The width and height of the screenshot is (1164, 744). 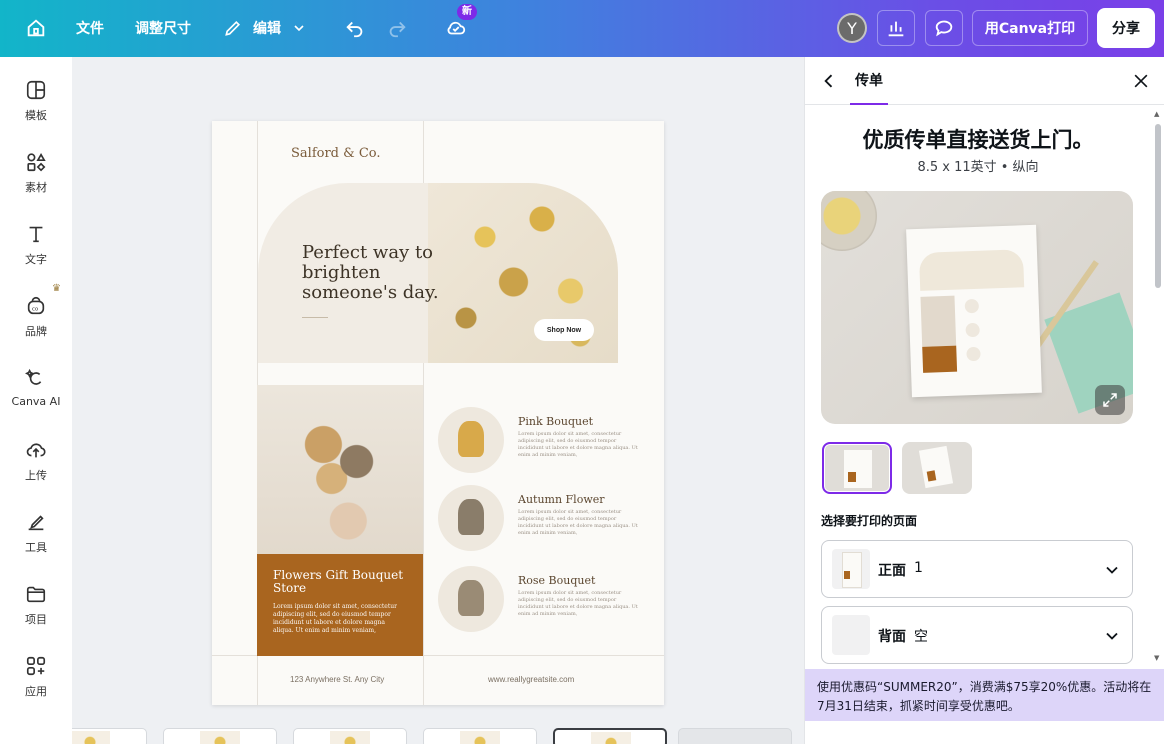 I want to click on sidebar-item-projects: 项目, so click(x=36, y=613).